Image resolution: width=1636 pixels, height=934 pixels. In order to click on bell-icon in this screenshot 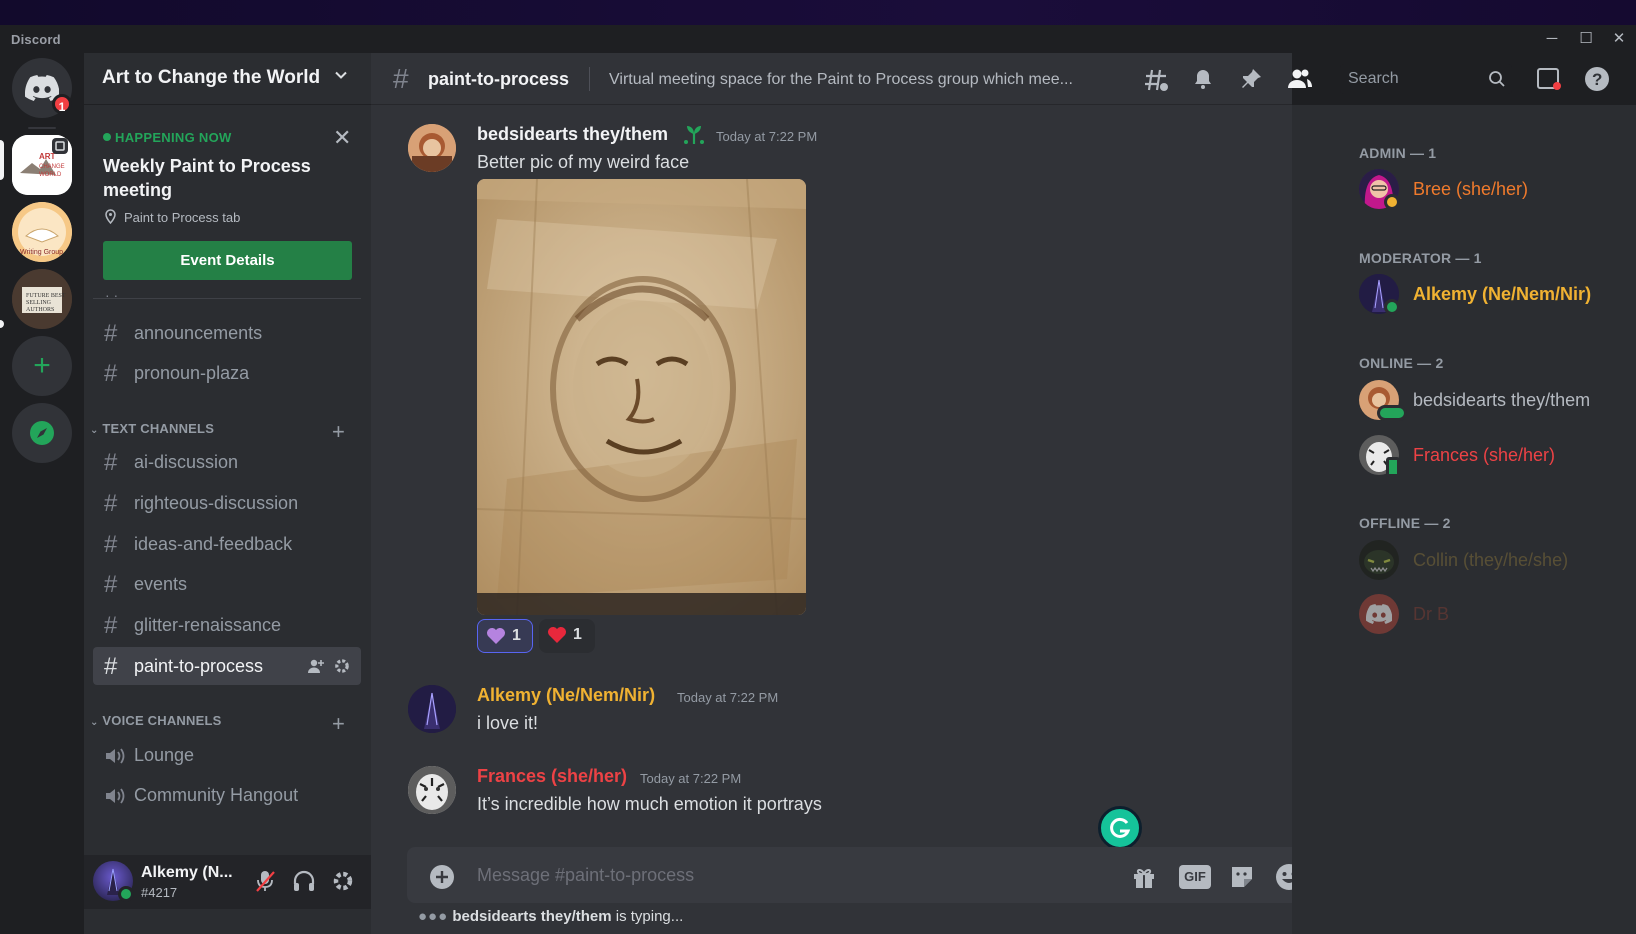, I will do `click(1203, 81)`.